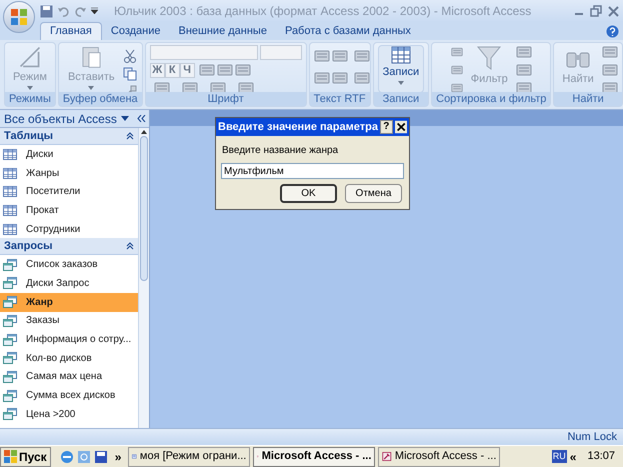 This screenshot has height=467, width=623. What do you see at coordinates (129, 56) in the screenshot?
I see `scissors-icon` at bounding box center [129, 56].